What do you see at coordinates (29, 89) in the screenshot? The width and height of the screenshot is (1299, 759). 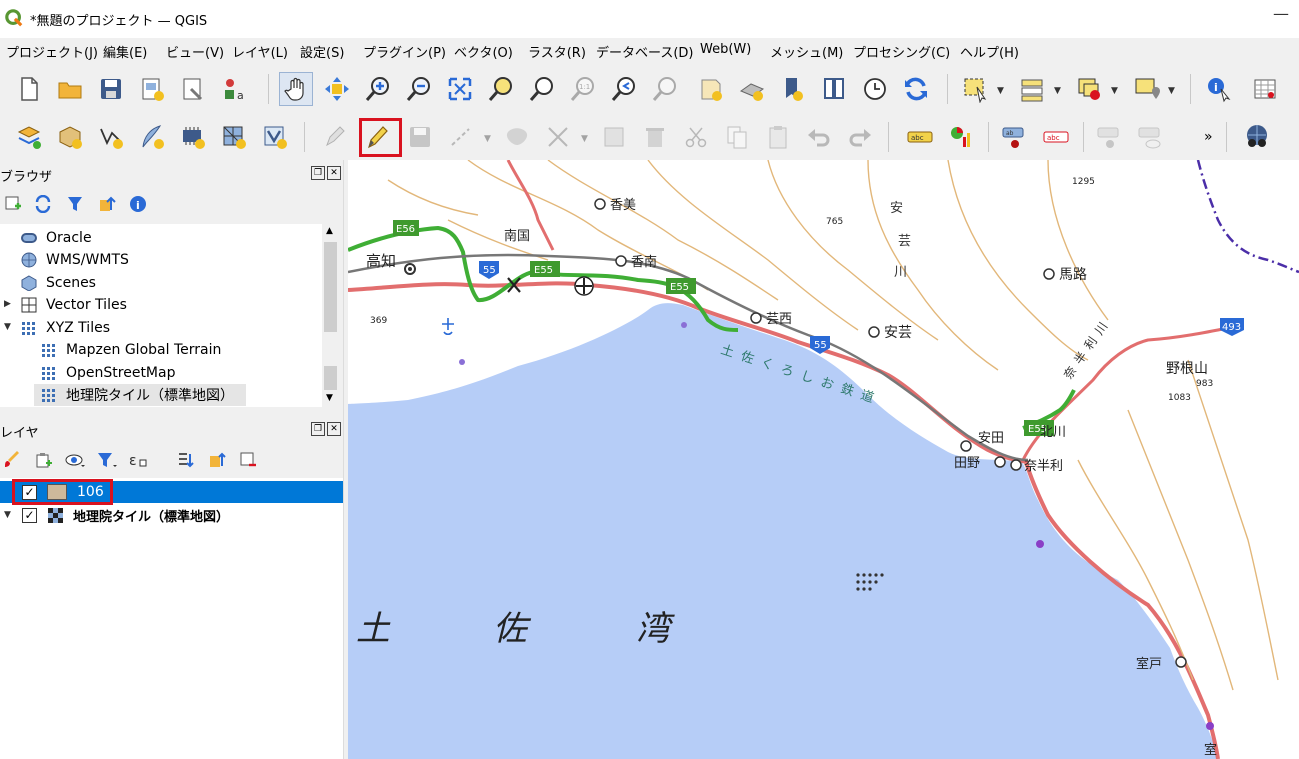 I see `new-project-button` at bounding box center [29, 89].